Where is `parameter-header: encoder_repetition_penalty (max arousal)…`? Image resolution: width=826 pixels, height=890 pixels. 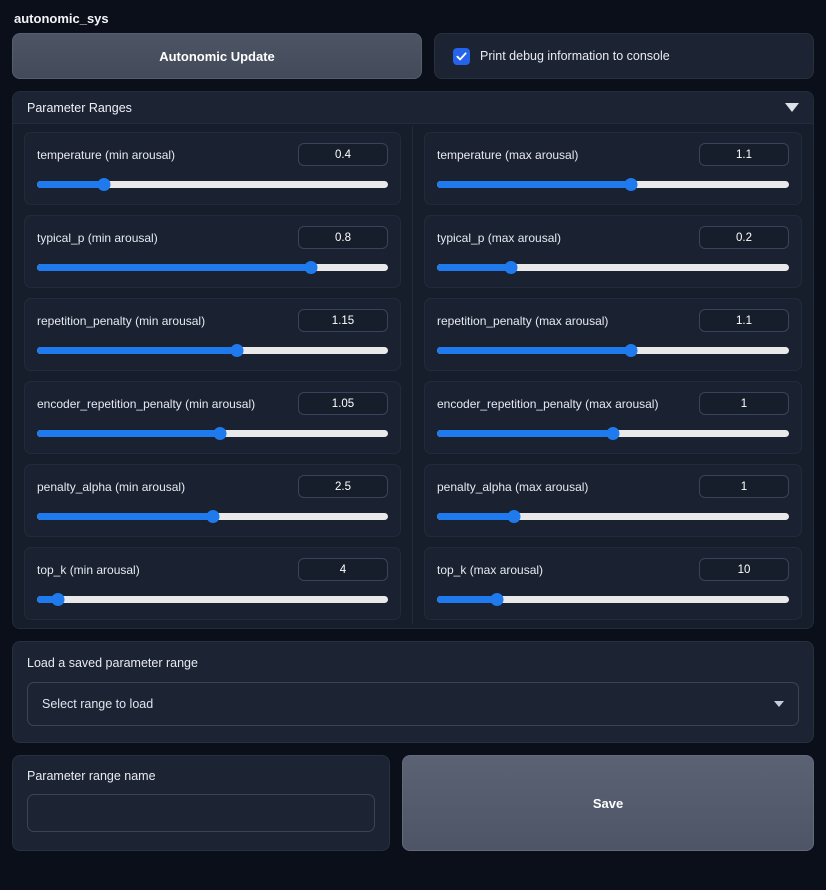
parameter-header: encoder_repetition_penalty (max arousal)… is located at coordinates (613, 403).